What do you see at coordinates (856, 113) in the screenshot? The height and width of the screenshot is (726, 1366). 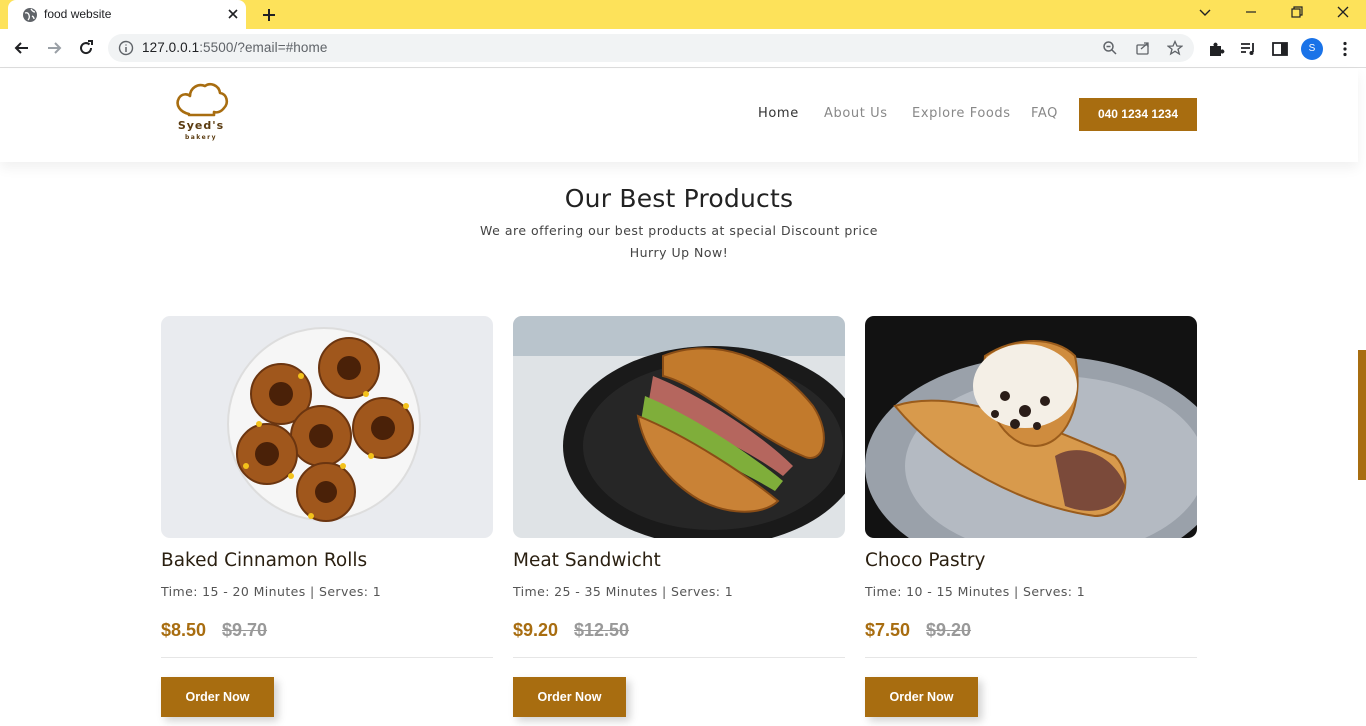 I see `nav-about-us: About Us` at bounding box center [856, 113].